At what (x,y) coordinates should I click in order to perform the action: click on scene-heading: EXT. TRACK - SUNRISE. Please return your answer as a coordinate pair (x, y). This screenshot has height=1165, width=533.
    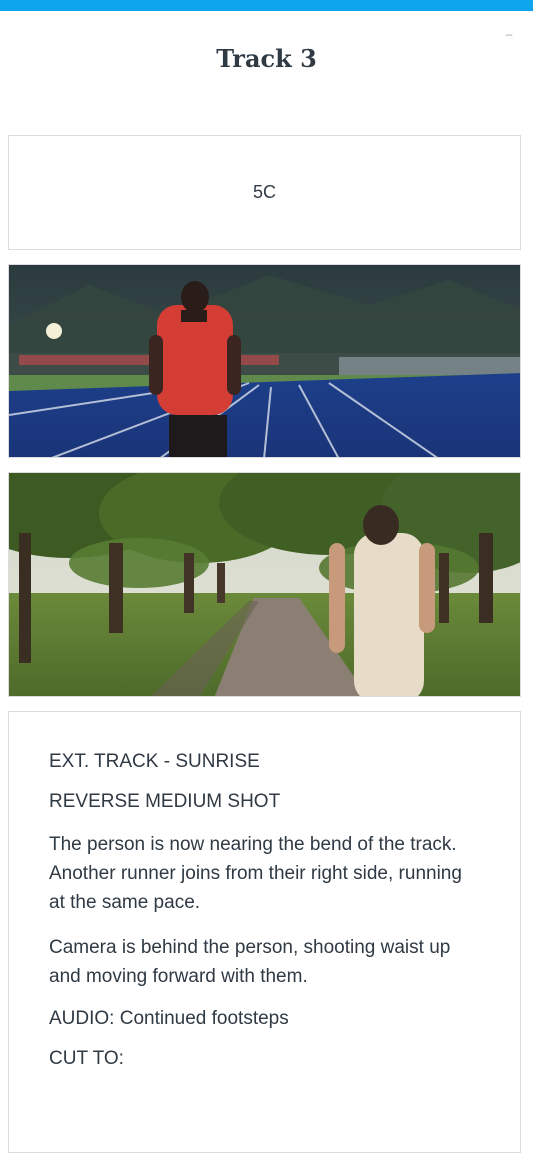
    Looking at the image, I should click on (154, 761).